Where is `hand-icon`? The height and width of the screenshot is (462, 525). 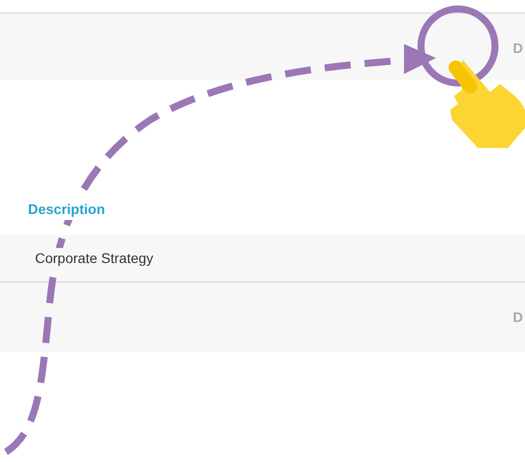 hand-icon is located at coordinates (485, 103).